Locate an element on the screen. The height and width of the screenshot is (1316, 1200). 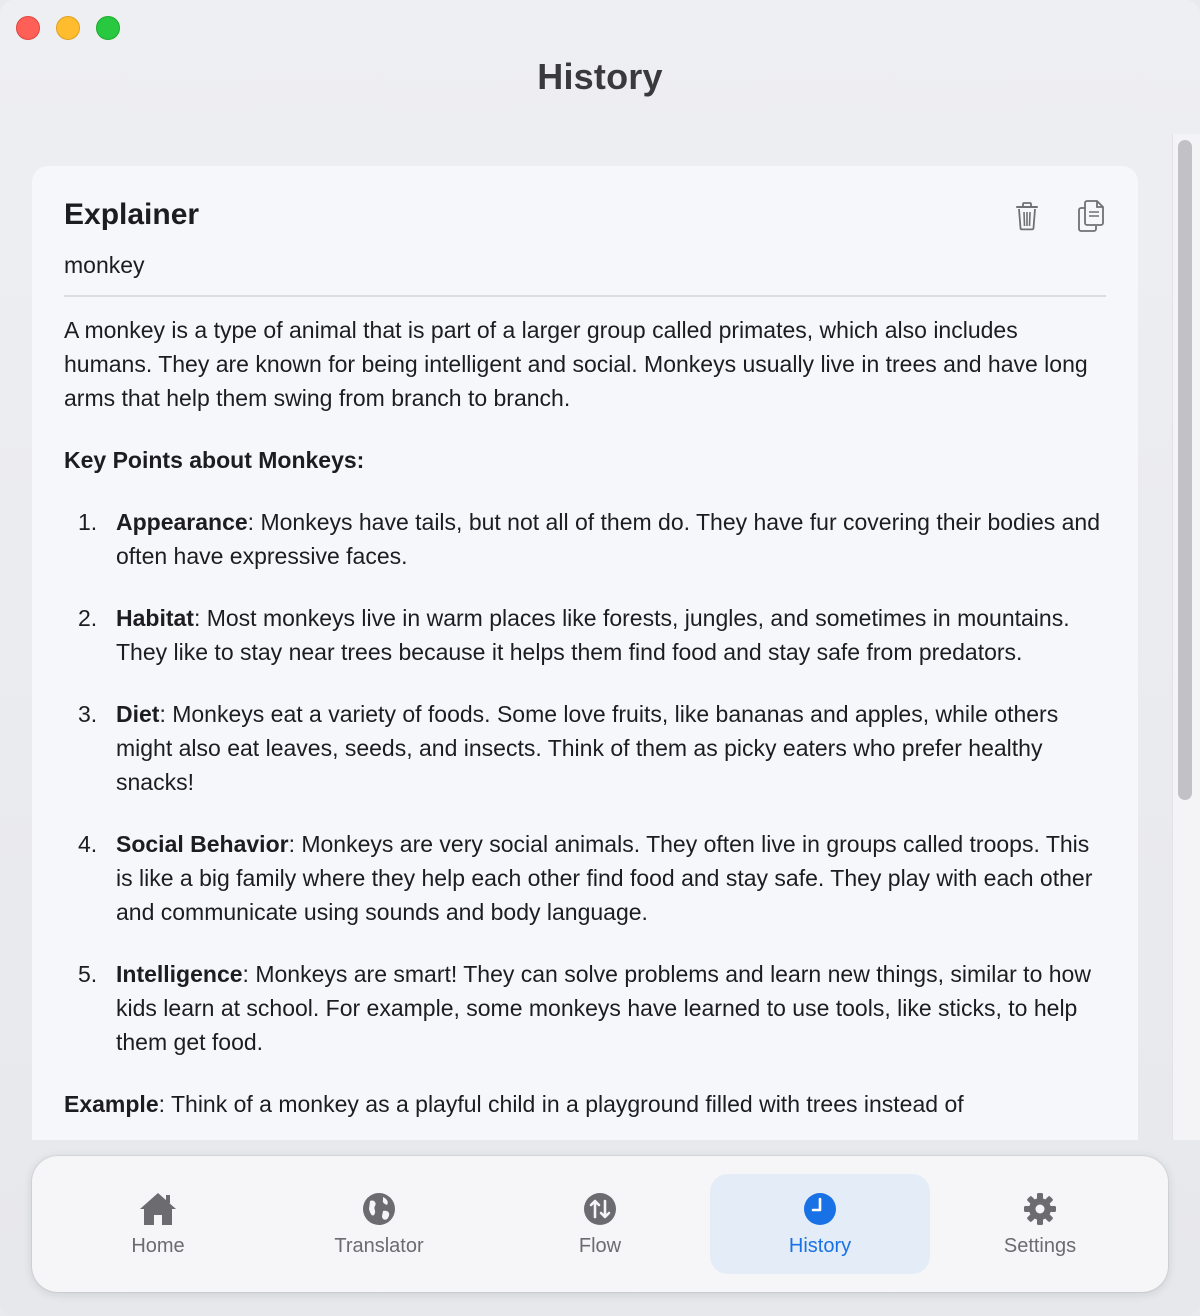
list-item-term: Appearance is located at coordinates (182, 522).